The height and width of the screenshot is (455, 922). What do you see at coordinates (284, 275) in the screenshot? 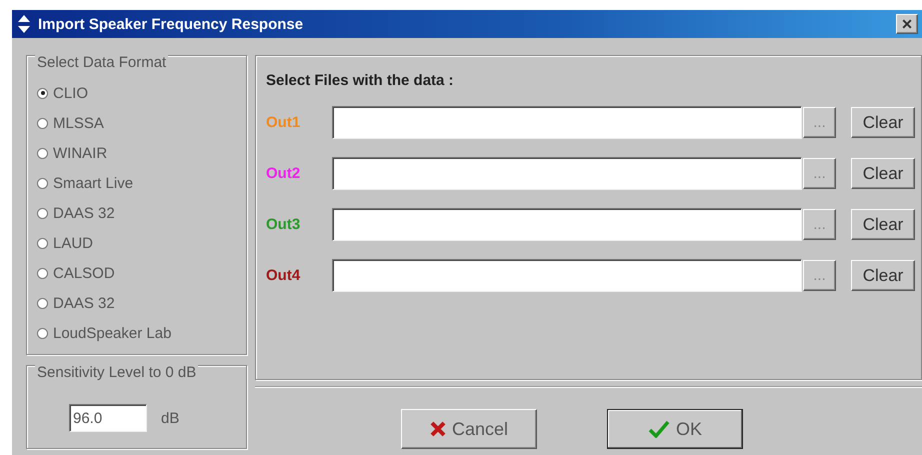
I see `output-label: Out4` at bounding box center [284, 275].